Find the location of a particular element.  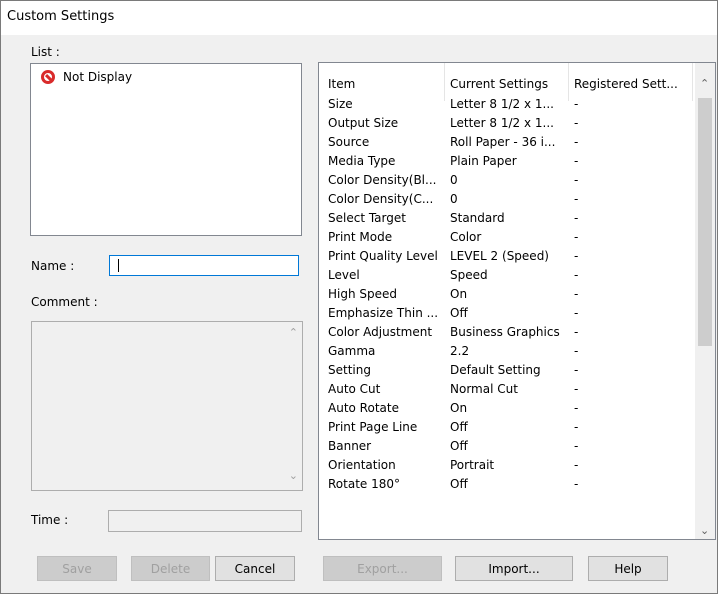

table-row: Print Page Line Off - is located at coordinates (506, 429).